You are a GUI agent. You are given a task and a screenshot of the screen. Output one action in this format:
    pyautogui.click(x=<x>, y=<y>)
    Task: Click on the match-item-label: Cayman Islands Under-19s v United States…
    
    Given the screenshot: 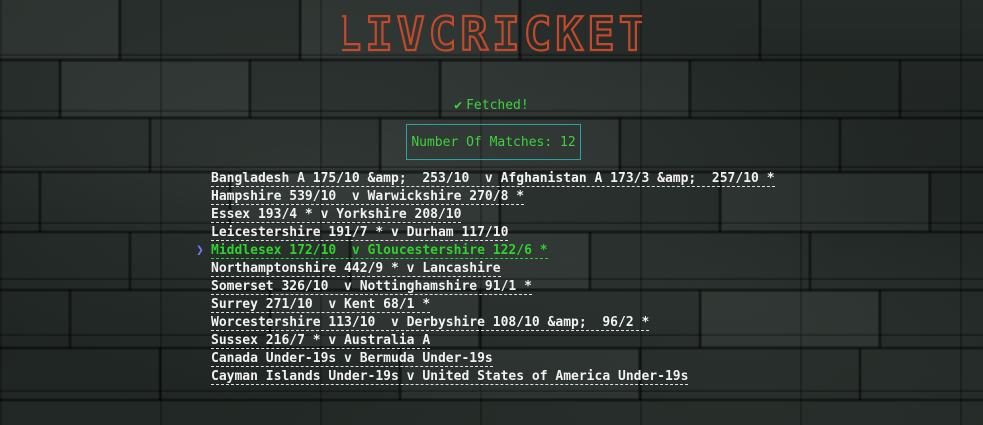 What is the action you would take?
    pyautogui.click(x=450, y=377)
    